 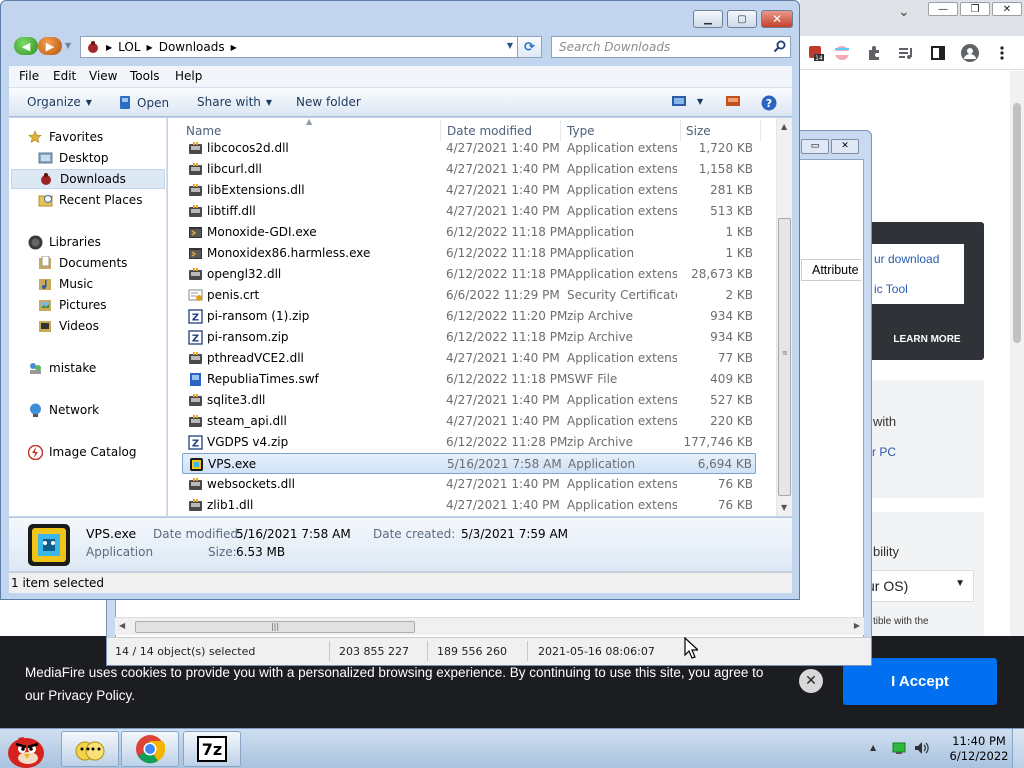 I want to click on card-link: r PC, so click(x=884, y=452).